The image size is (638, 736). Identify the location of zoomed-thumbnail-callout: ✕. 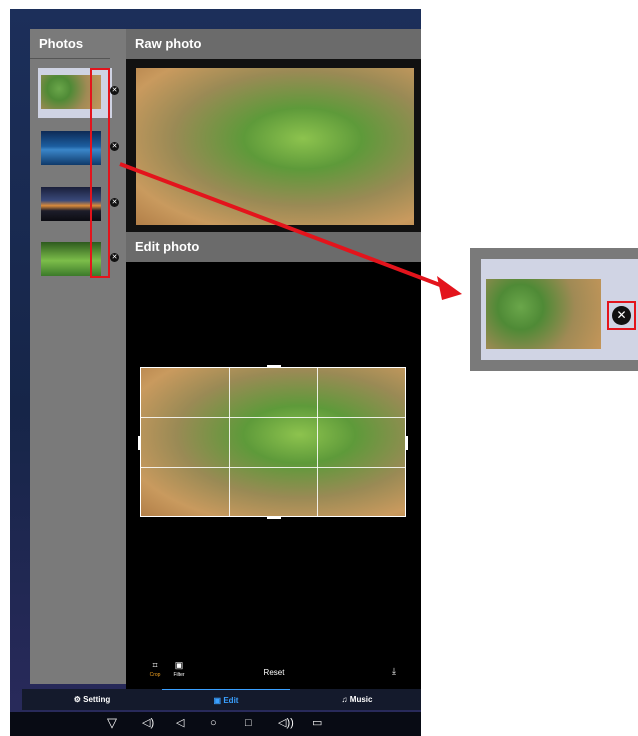
(554, 309).